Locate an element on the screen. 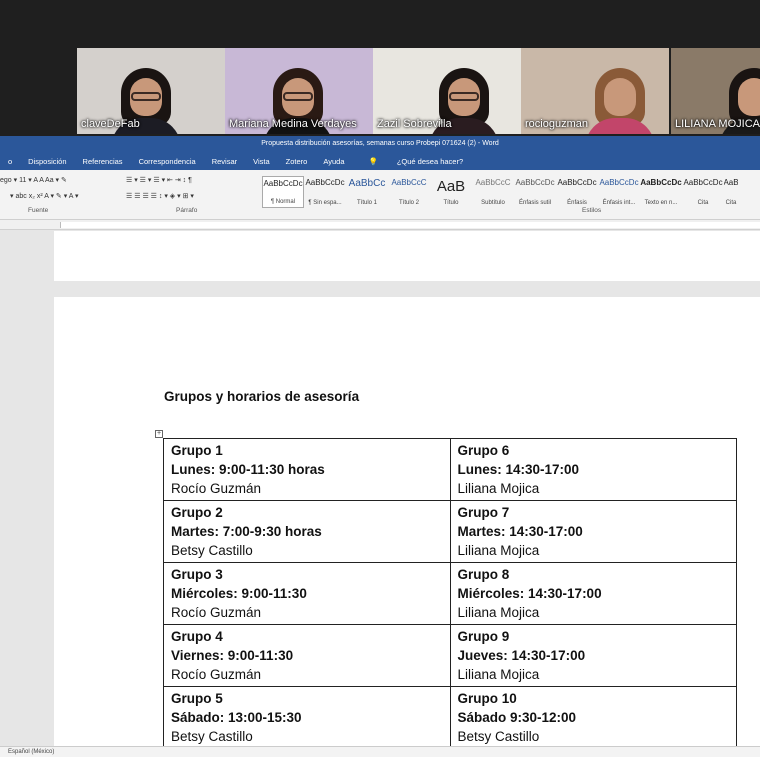 This screenshot has width=760, height=757. style-title: AaB Título is located at coordinates (451, 192).